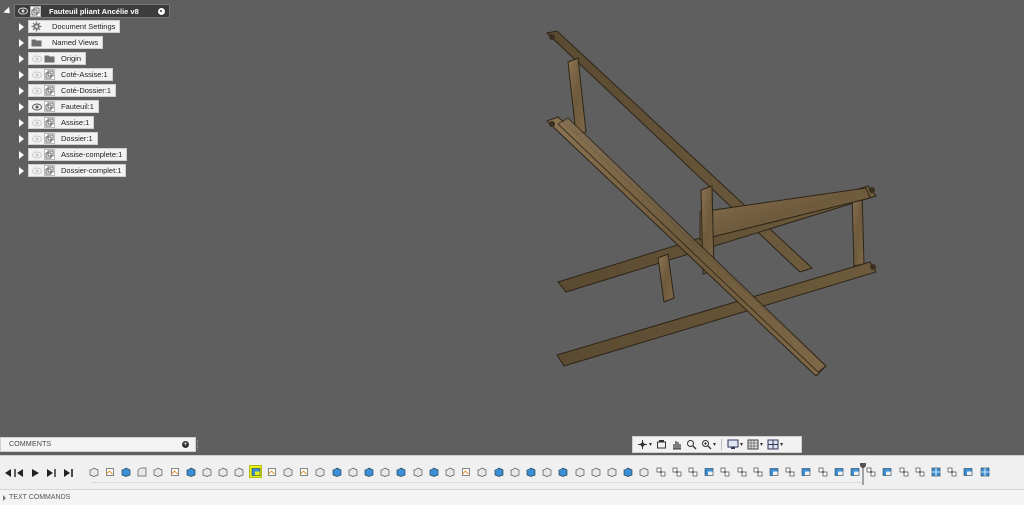 The image size is (1024, 505). What do you see at coordinates (755, 444) in the screenshot?
I see `grid-icon: ▾` at bounding box center [755, 444].